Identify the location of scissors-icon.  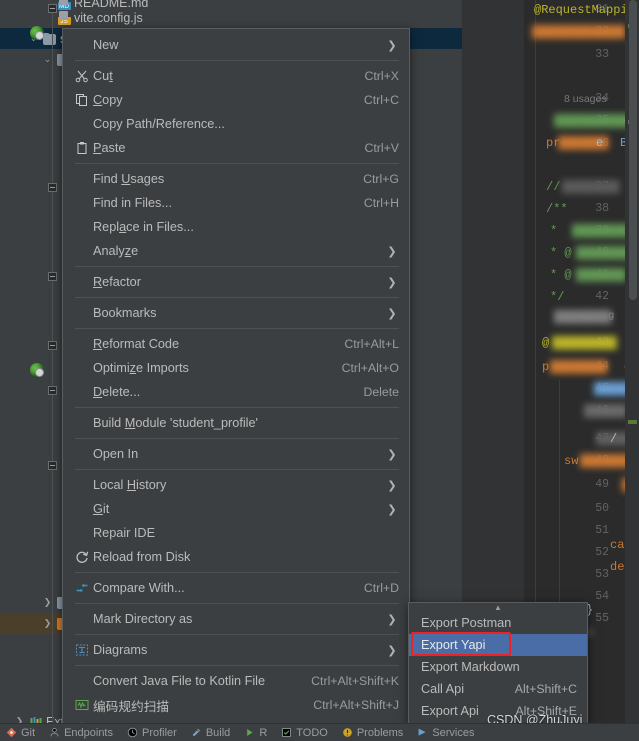
(82, 76).